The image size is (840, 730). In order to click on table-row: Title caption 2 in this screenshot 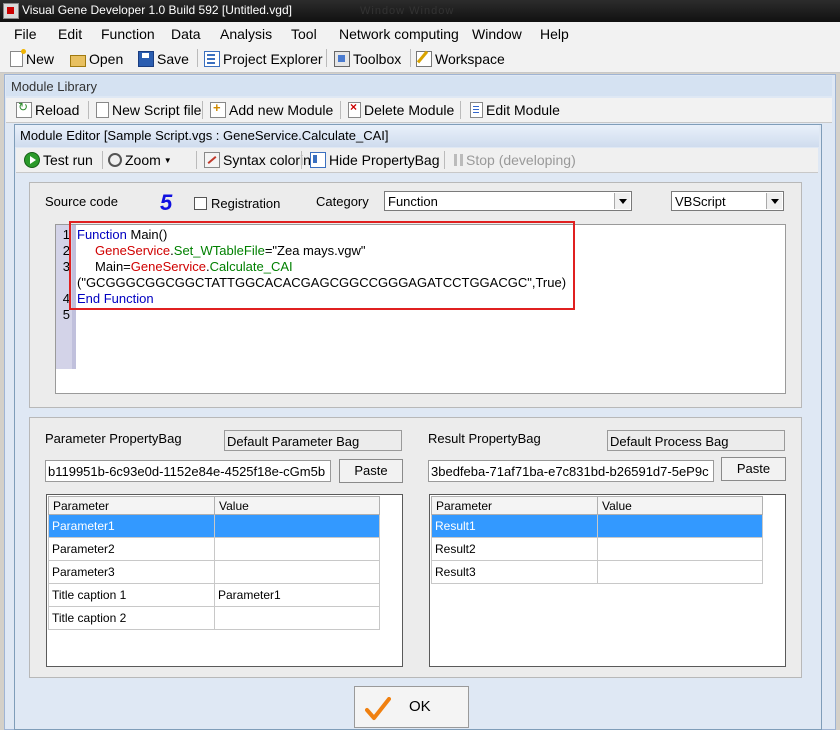, I will do `click(214, 618)`.